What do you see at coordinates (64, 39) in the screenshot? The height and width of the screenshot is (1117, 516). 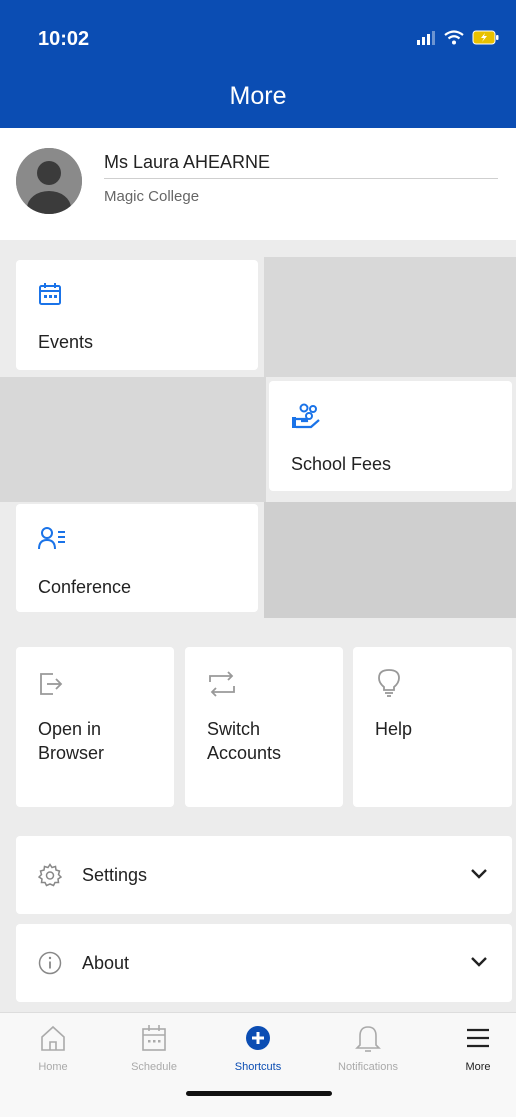 I see `status-time: 10:02` at bounding box center [64, 39].